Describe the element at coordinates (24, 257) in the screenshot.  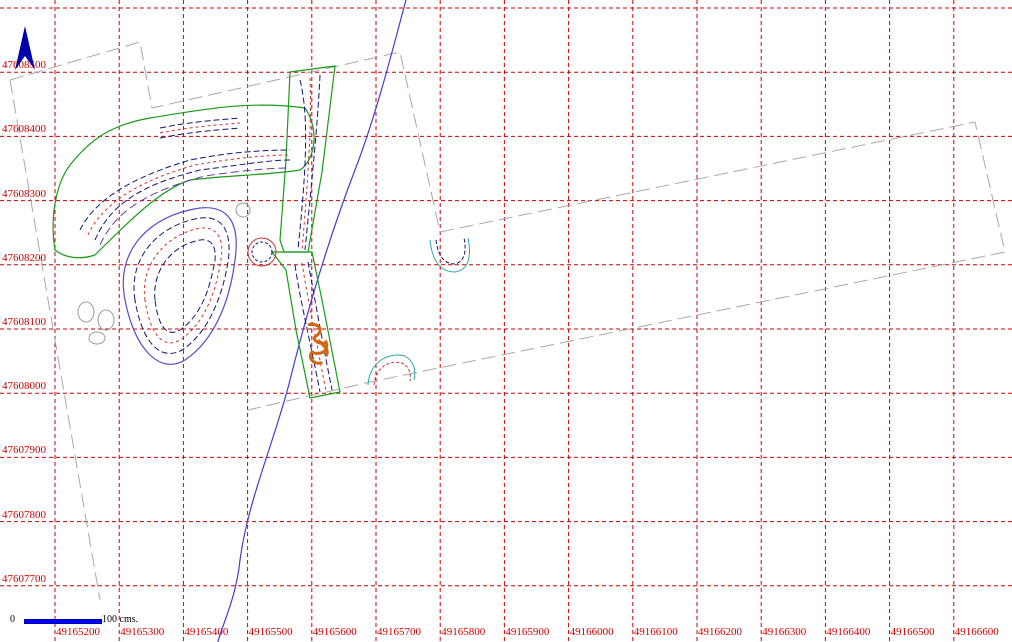
I see `y-axis-label: 47608200` at that location.